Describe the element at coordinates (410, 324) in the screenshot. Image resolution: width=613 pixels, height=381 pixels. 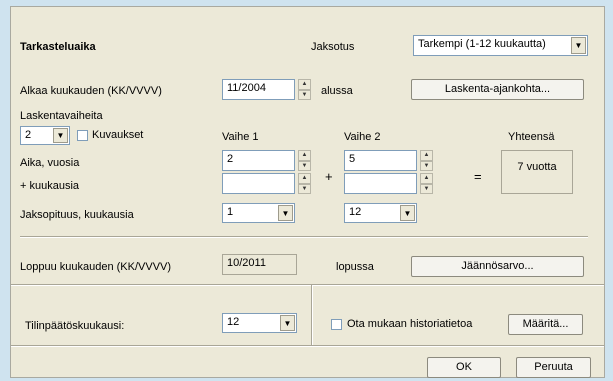
I see `history-label: Ota mukaan historiatietoa` at that location.